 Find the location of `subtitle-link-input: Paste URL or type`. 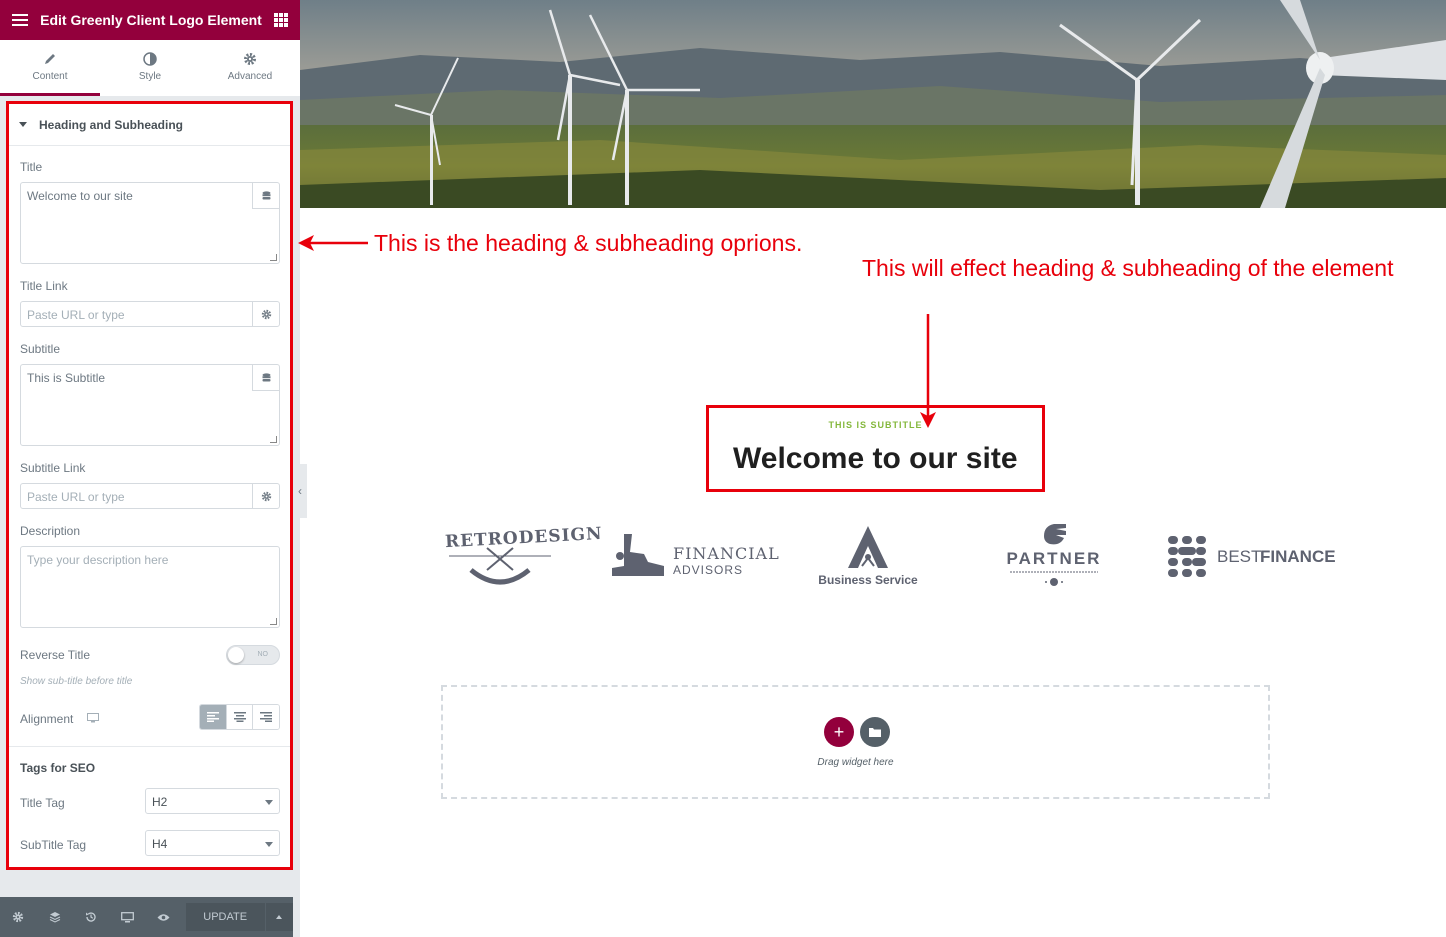

subtitle-link-input: Paste URL or type is located at coordinates (150, 496).